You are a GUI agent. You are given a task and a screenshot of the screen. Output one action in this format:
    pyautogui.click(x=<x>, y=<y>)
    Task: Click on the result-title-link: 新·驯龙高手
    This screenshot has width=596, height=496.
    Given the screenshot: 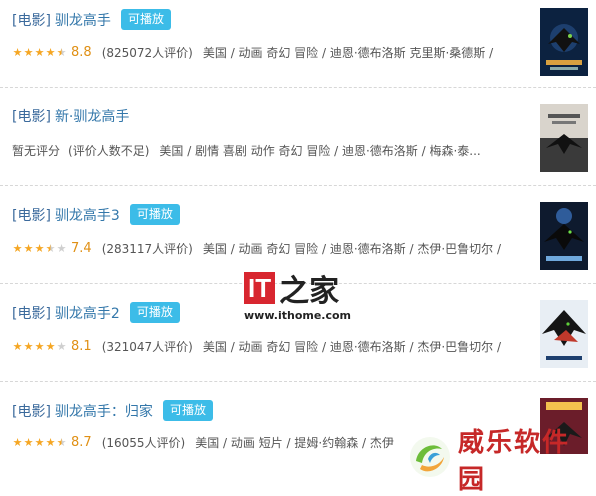 What is the action you would take?
    pyautogui.click(x=92, y=116)
    